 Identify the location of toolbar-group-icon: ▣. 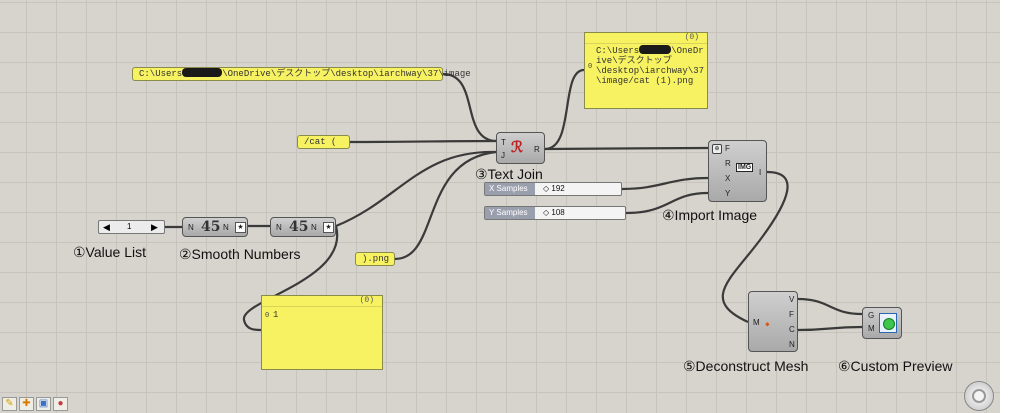
(43, 404).